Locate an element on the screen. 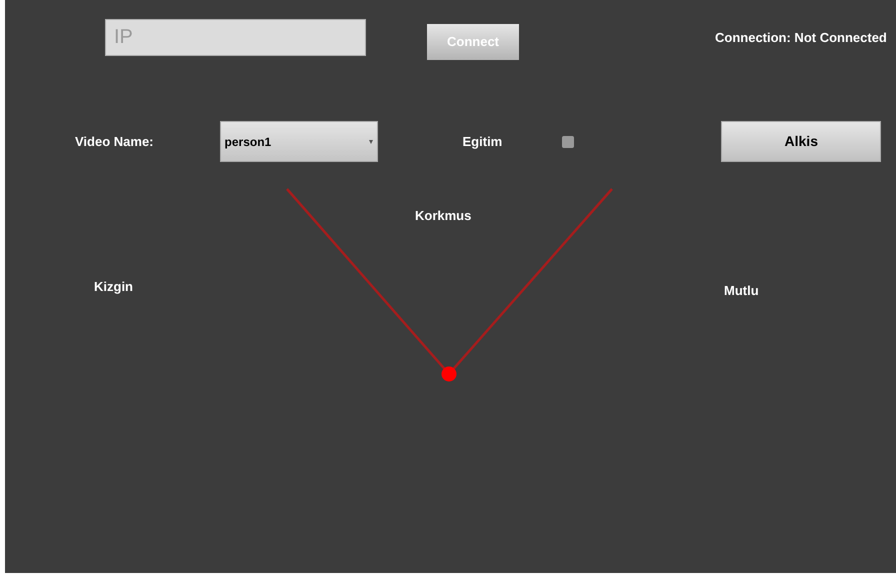 The height and width of the screenshot is (576, 896). egitim-label: Egitim is located at coordinates (482, 141).